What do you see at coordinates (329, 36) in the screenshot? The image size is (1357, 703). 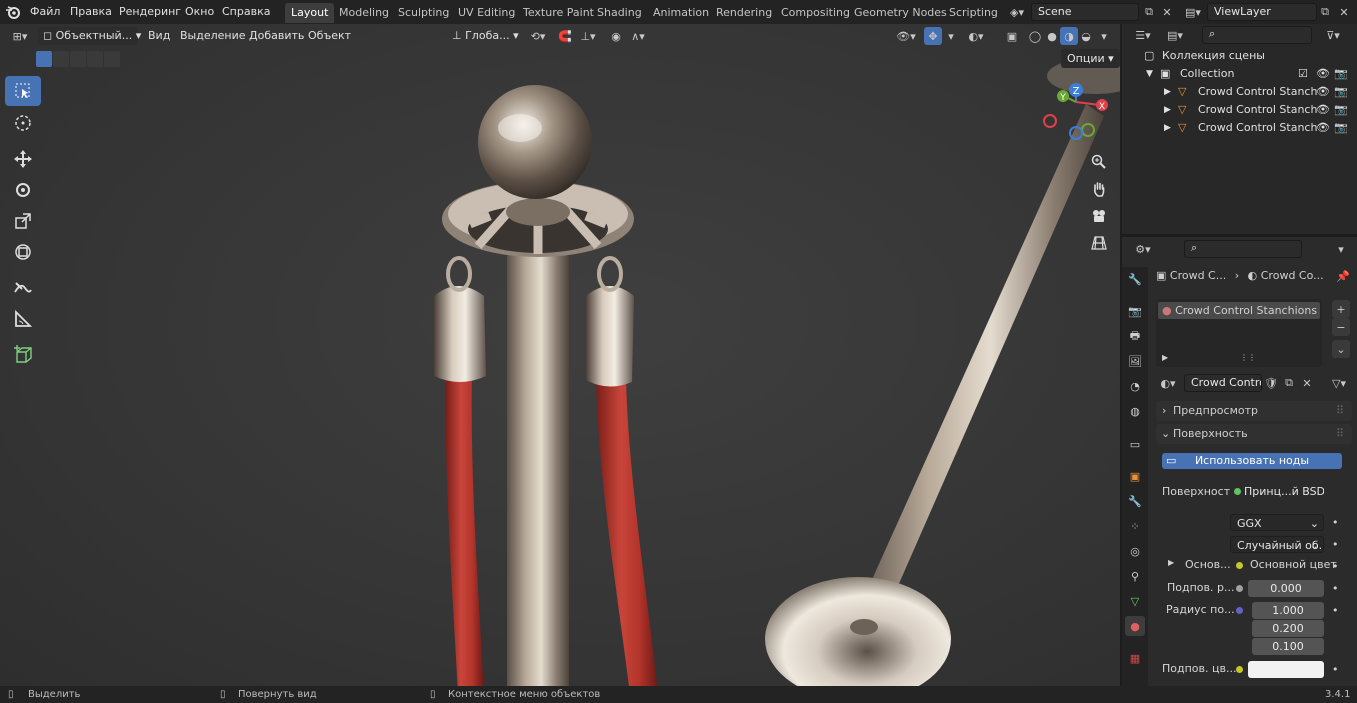 I see `menu-object: Объект` at bounding box center [329, 36].